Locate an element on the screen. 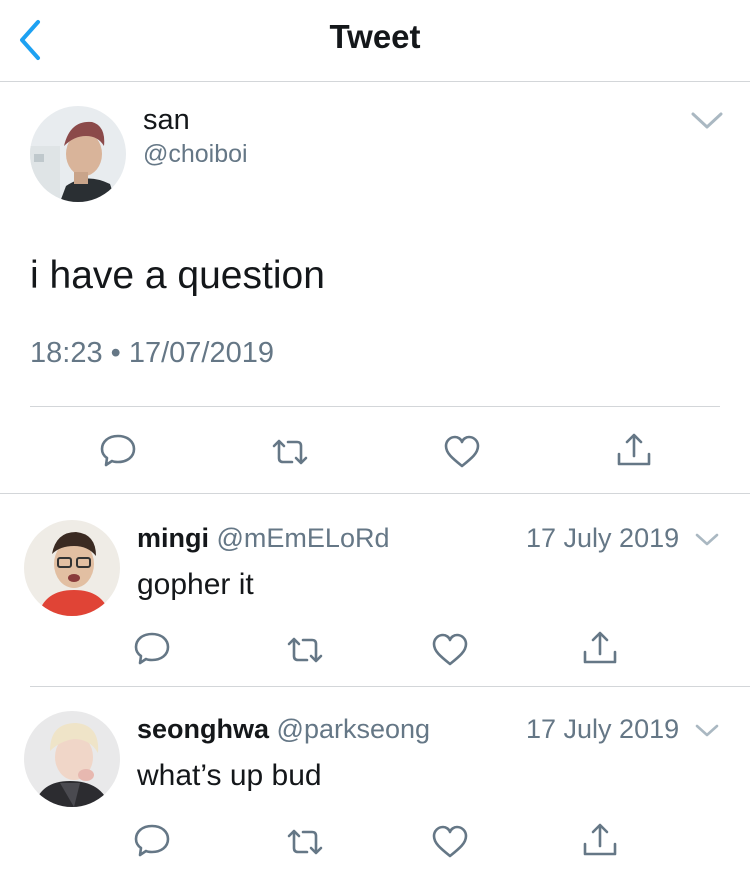 Image resolution: width=750 pixels, height=878 pixels. tweet-timestamp: 18:23 • 17/07/2019 is located at coordinates (152, 353).